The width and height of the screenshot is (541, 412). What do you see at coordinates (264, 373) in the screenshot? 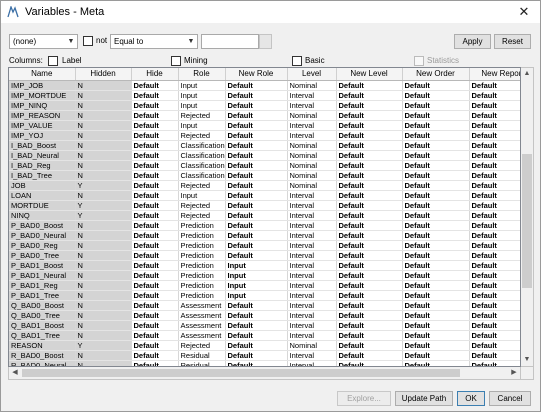
I see `horizontal-scrollbar: ◀ ▶` at bounding box center [264, 373].